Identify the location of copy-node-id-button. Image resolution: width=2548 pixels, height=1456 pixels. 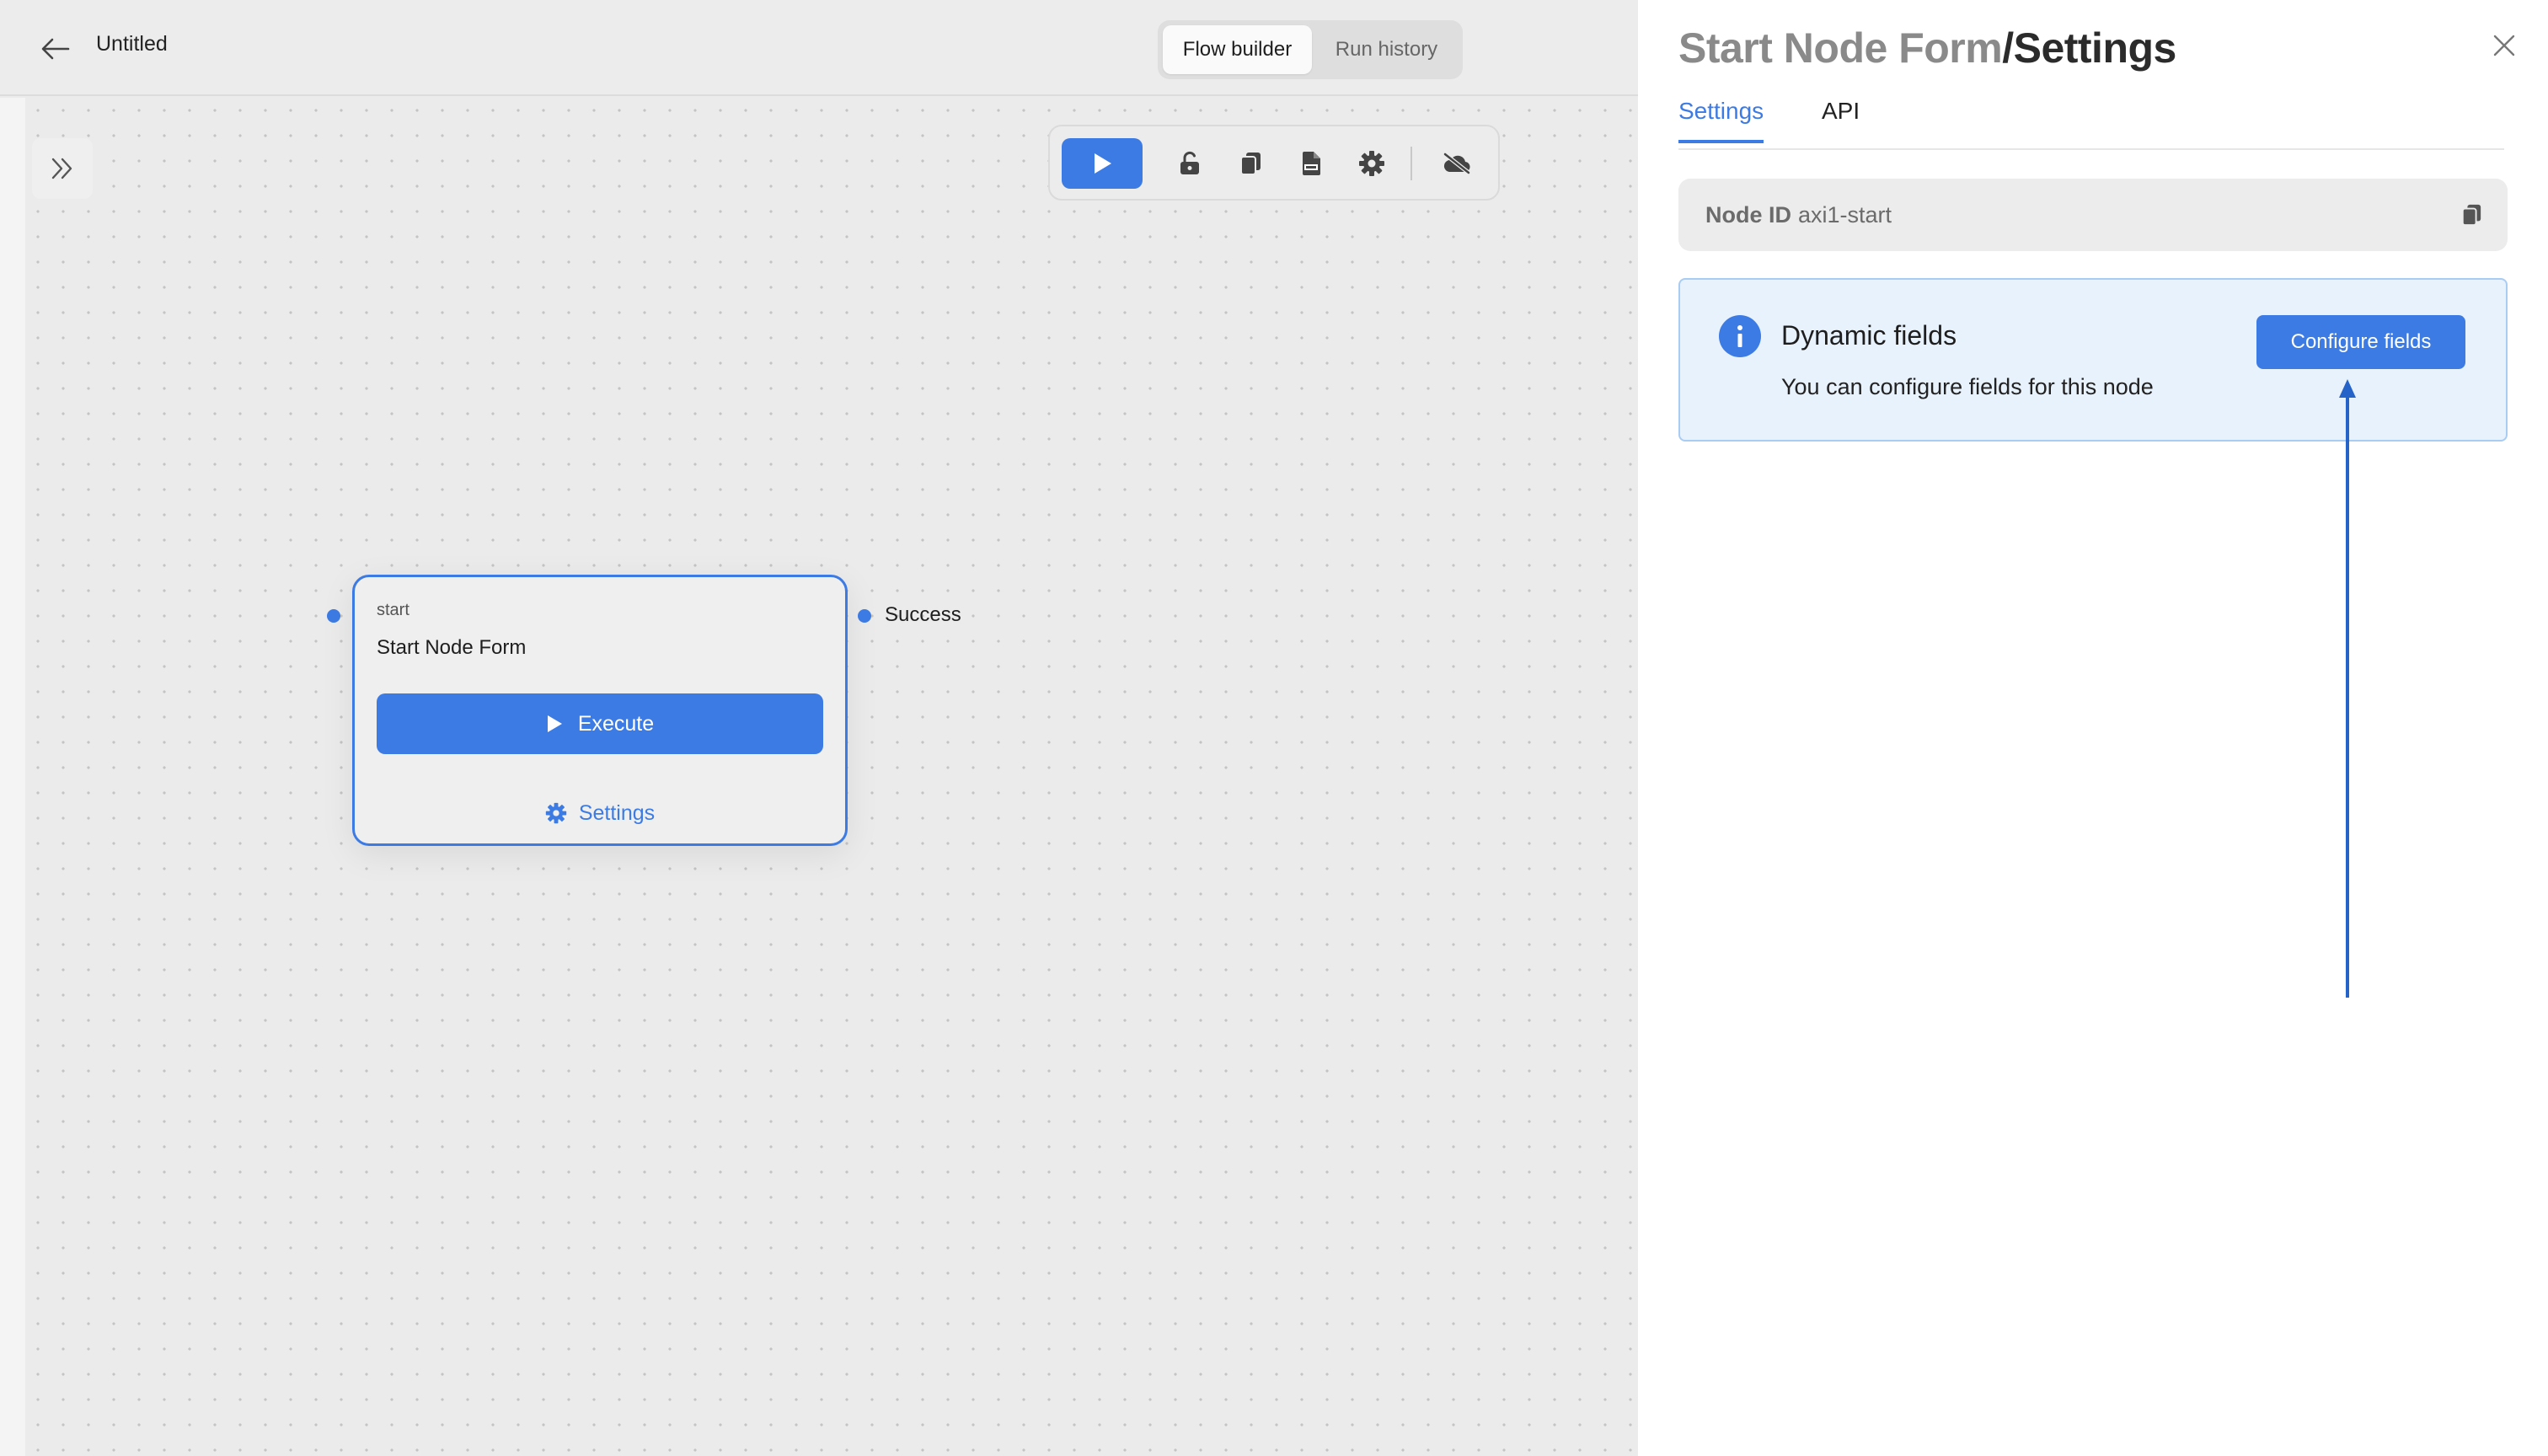
(2471, 215).